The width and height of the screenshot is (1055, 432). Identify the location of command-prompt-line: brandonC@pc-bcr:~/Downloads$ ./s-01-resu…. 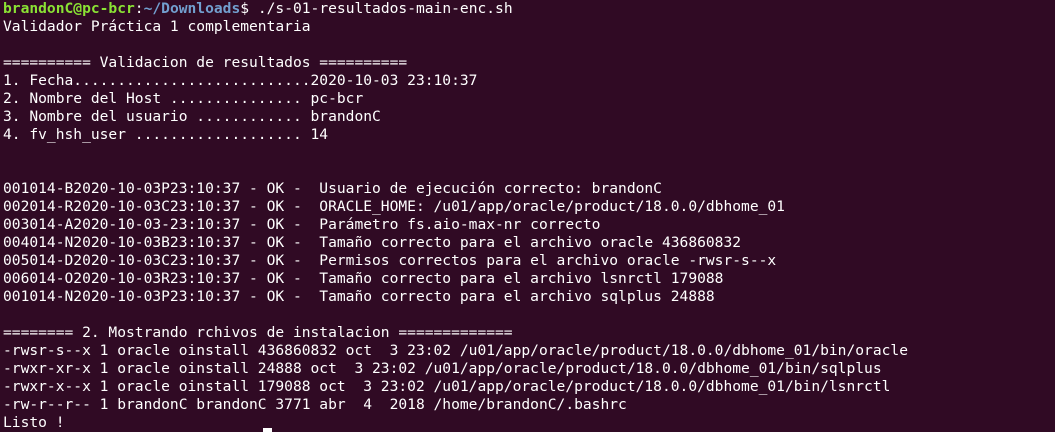
(529, 9).